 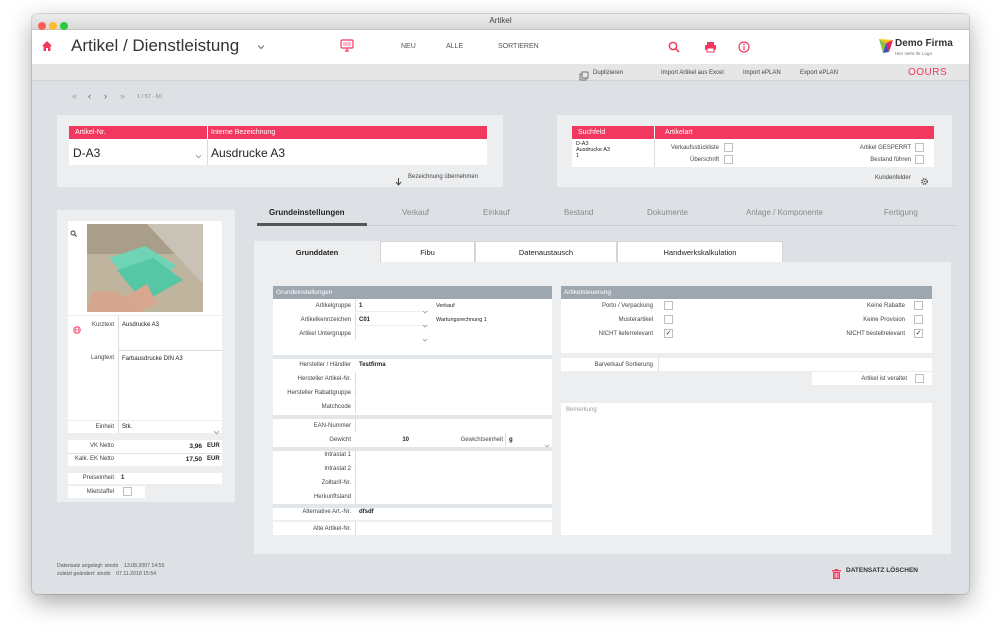 What do you see at coordinates (453, 392) in the screenshot?
I see `manufacturer-rebate-input` at bounding box center [453, 392].